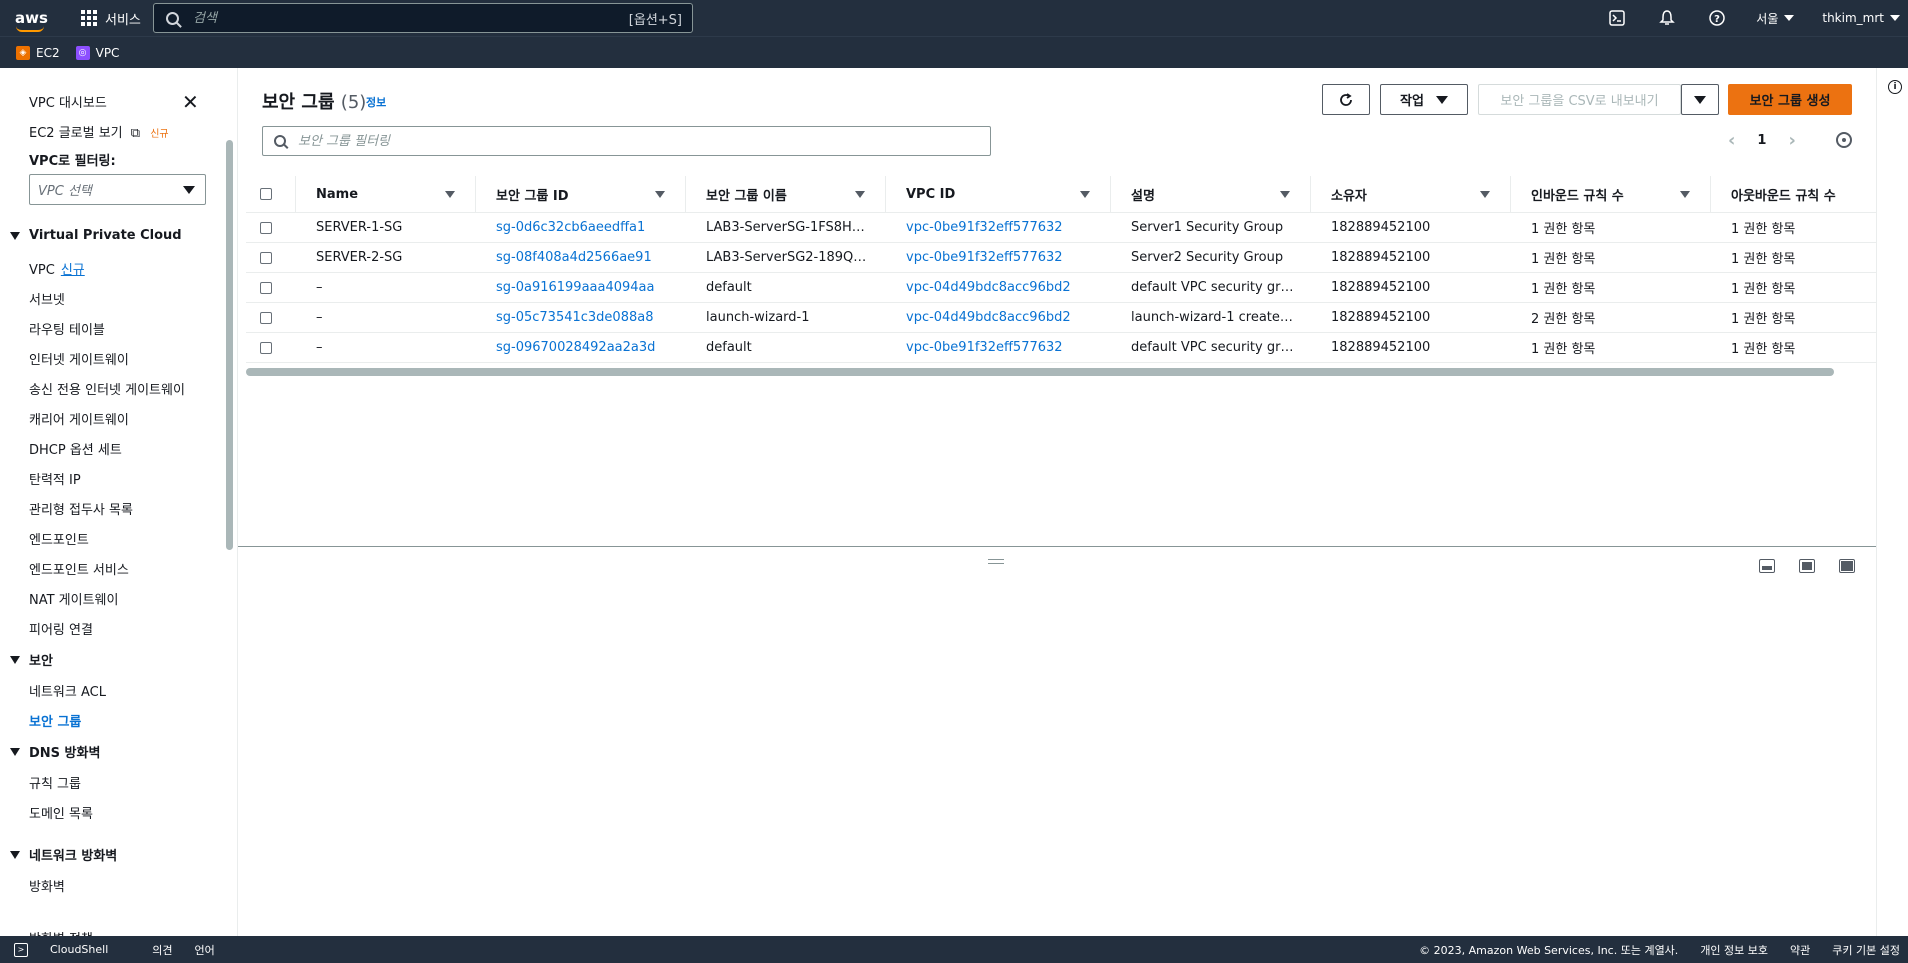 The image size is (1908, 963). Describe the element at coordinates (79, 568) in the screenshot. I see `sidebar-item-endpoint-services: 엔드포인트 서비스` at that location.